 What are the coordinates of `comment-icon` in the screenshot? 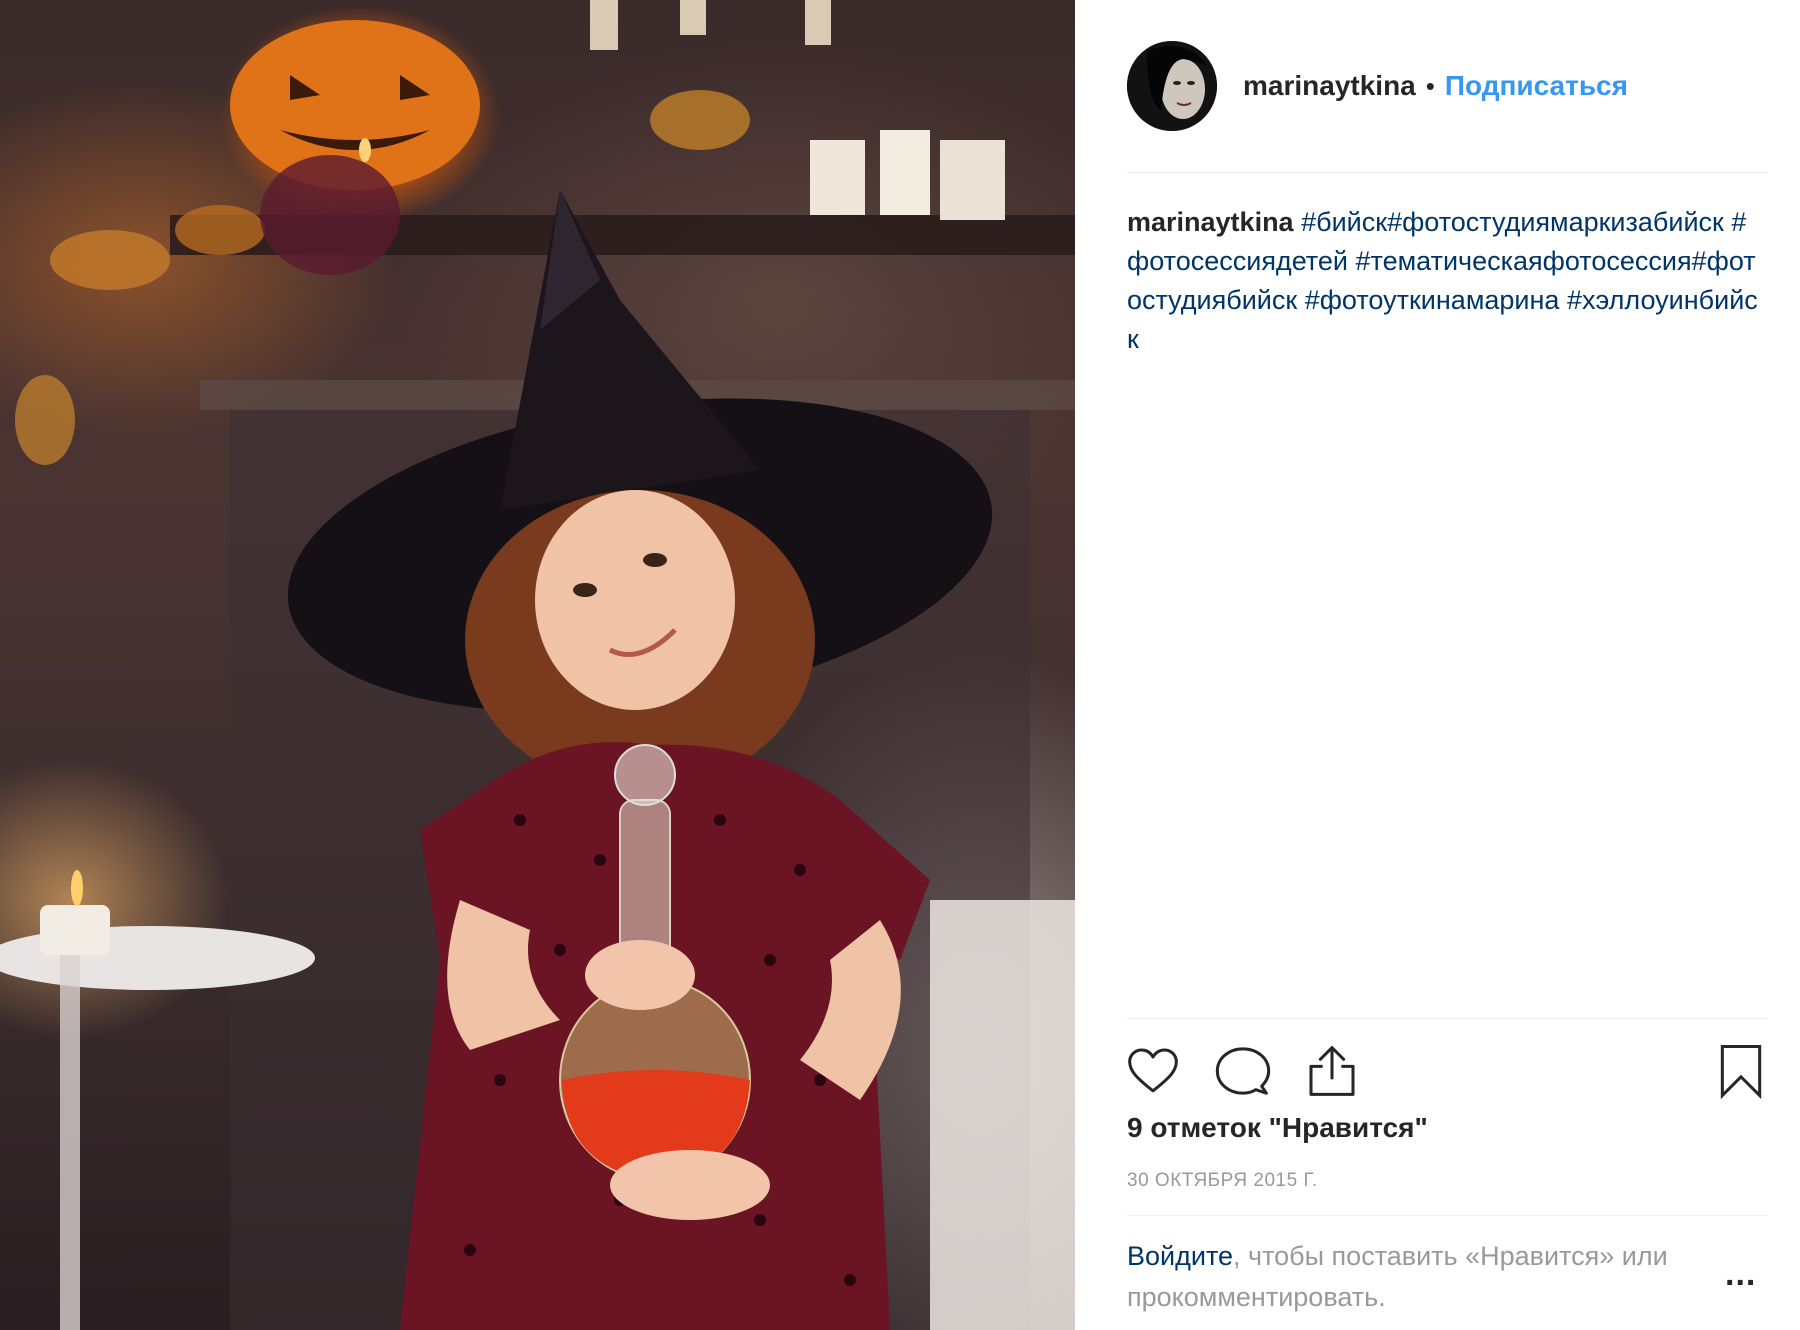 It's located at (1243, 1071).